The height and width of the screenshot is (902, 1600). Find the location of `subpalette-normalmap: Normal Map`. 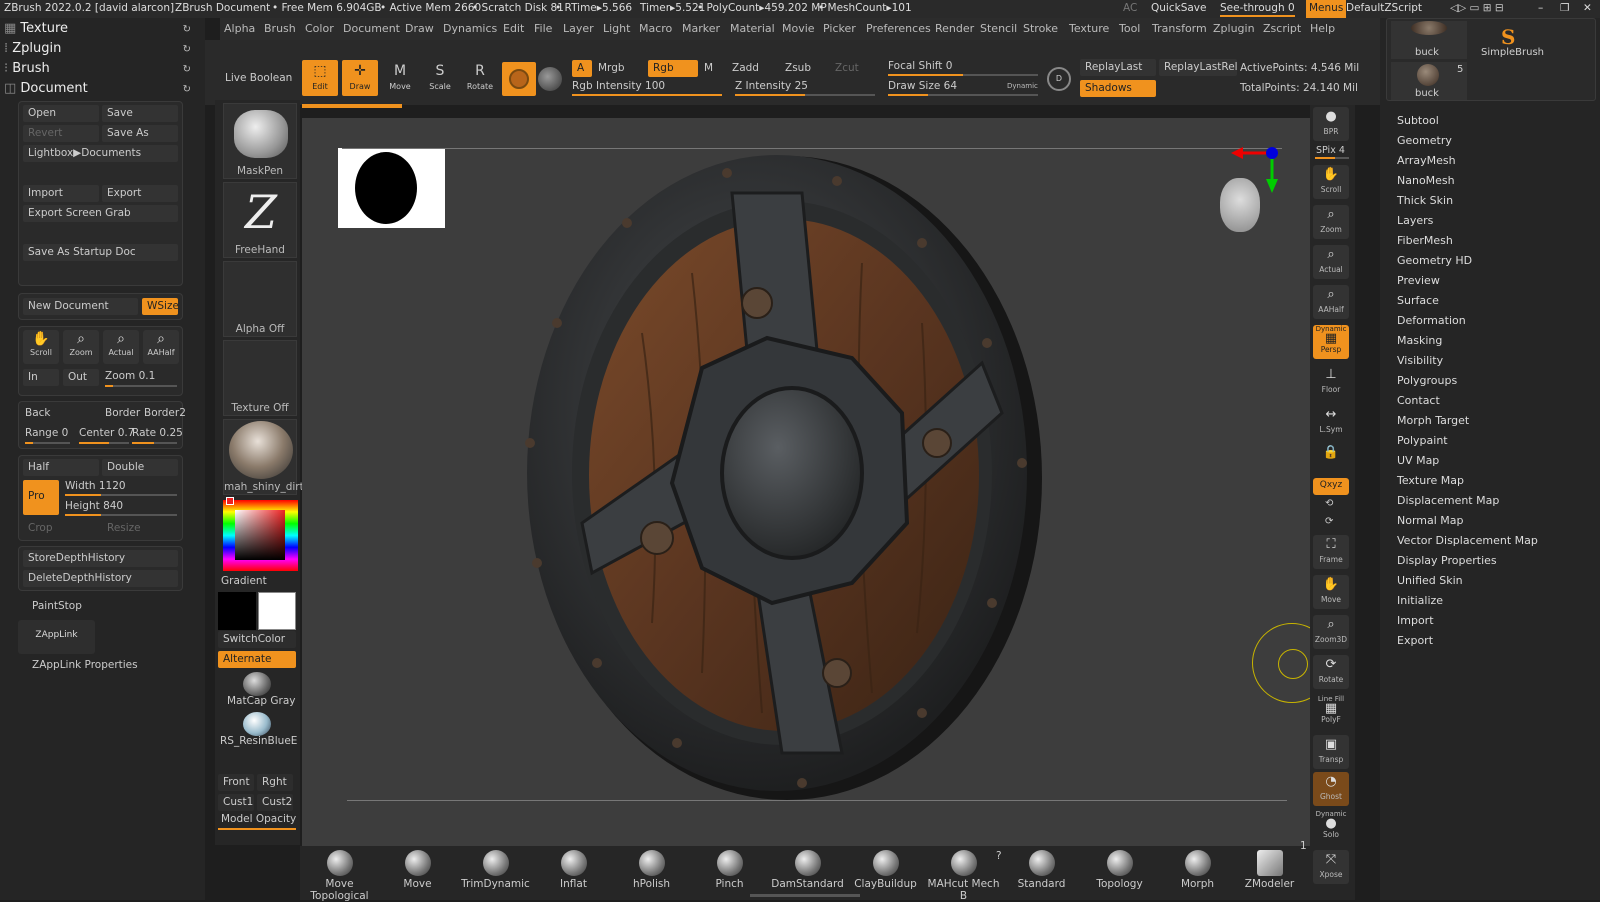

subpalette-normalmap: Normal Map is located at coordinates (1430, 520).